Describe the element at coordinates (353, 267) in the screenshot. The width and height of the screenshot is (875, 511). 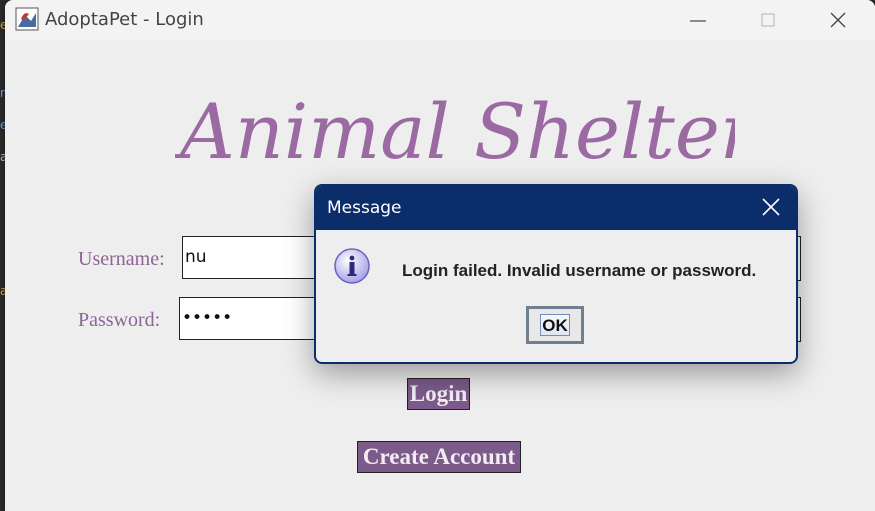
I see `info-icon` at that location.